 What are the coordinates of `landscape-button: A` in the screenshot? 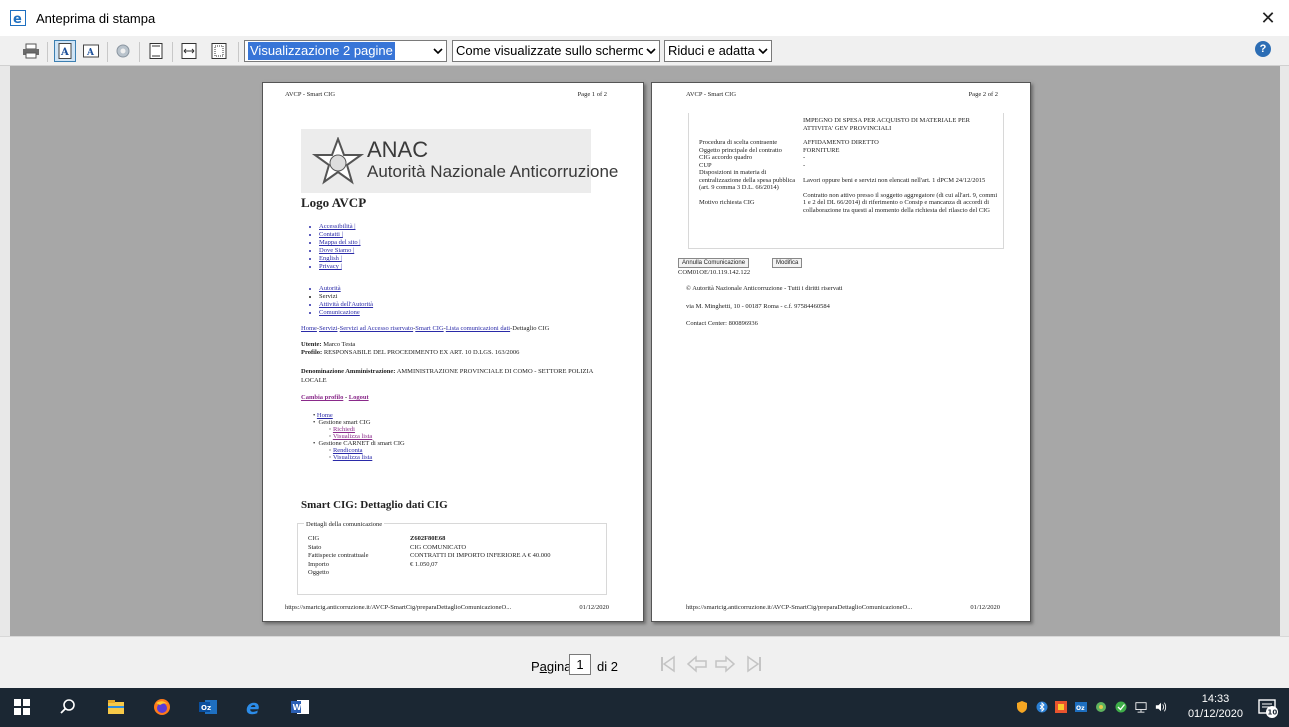 It's located at (91, 51).